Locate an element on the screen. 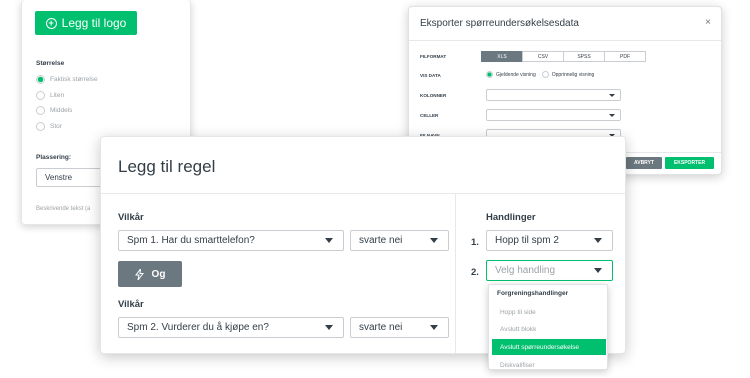 The height and width of the screenshot is (378, 750). size-option-medium: Middels is located at coordinates (54, 110).